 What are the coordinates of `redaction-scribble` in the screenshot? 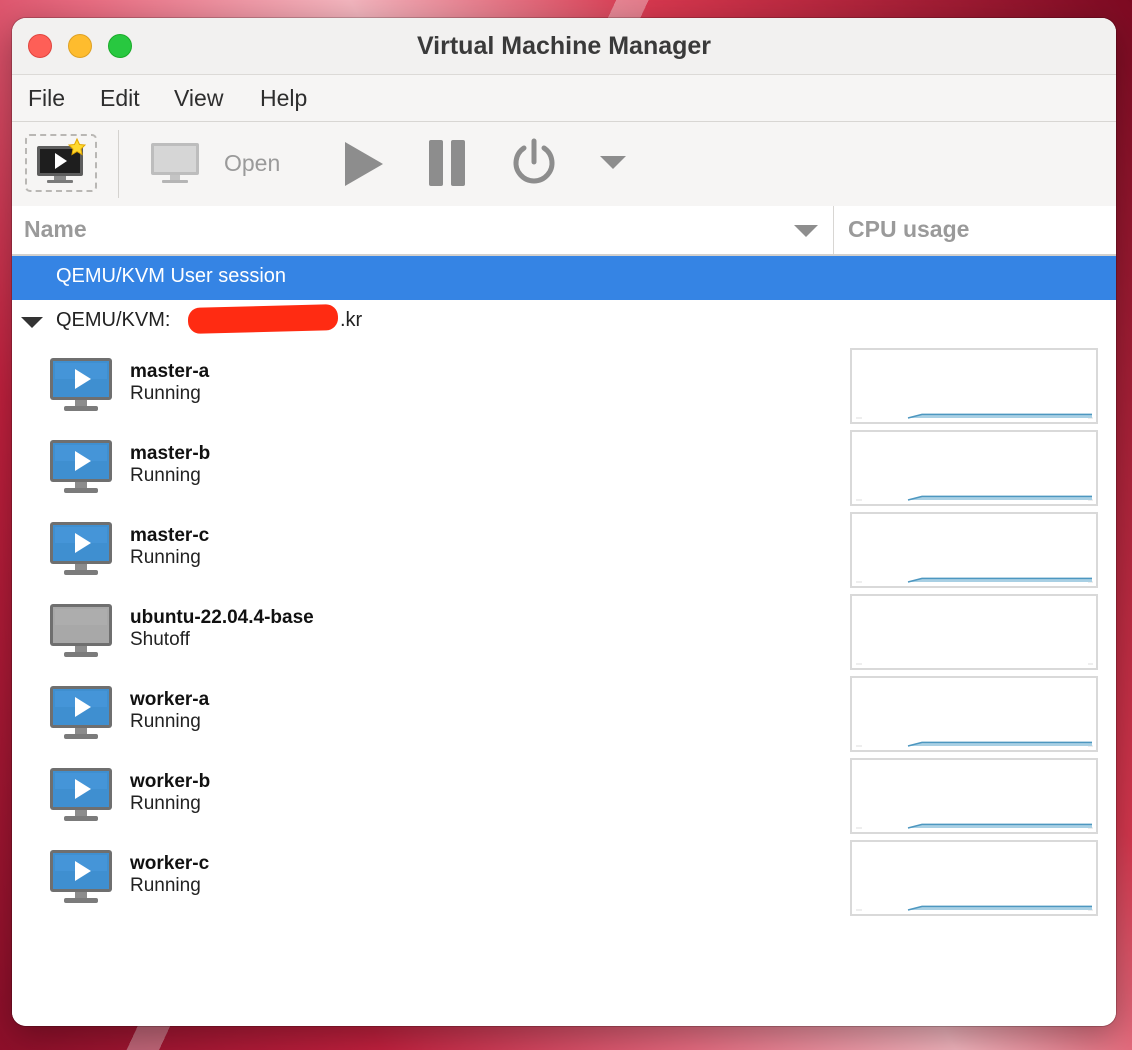 It's located at (263, 319).